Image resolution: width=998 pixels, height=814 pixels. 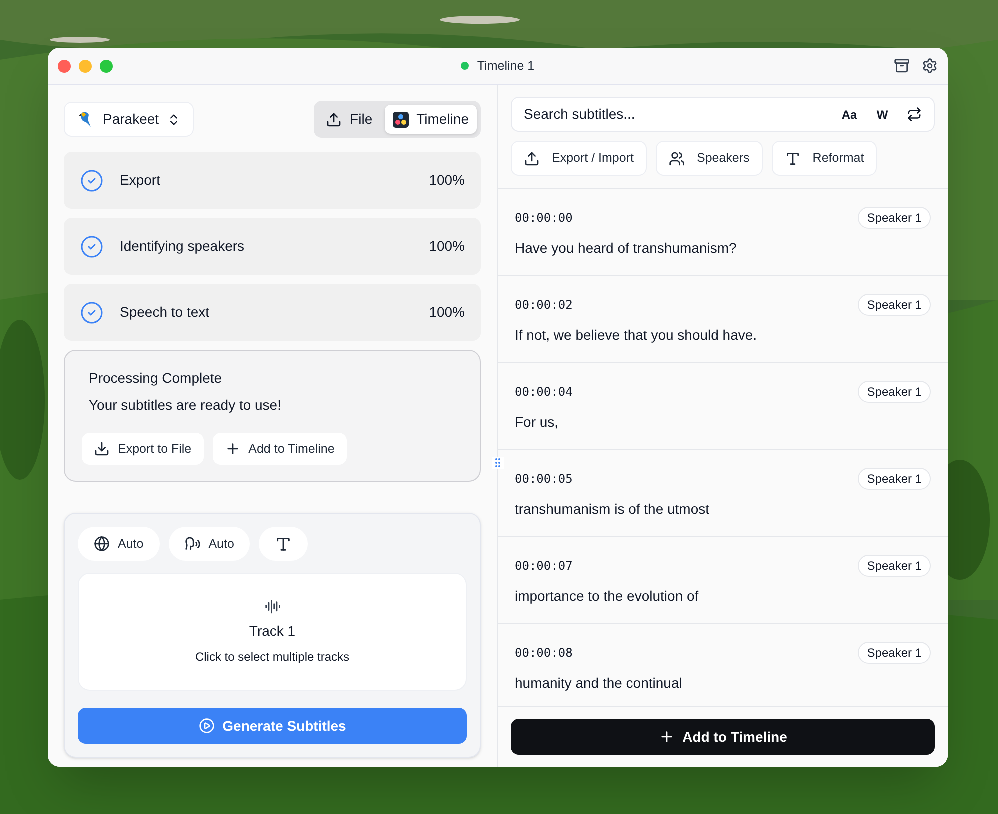 What do you see at coordinates (498, 463) in the screenshot?
I see `resize-handle-icon` at bounding box center [498, 463].